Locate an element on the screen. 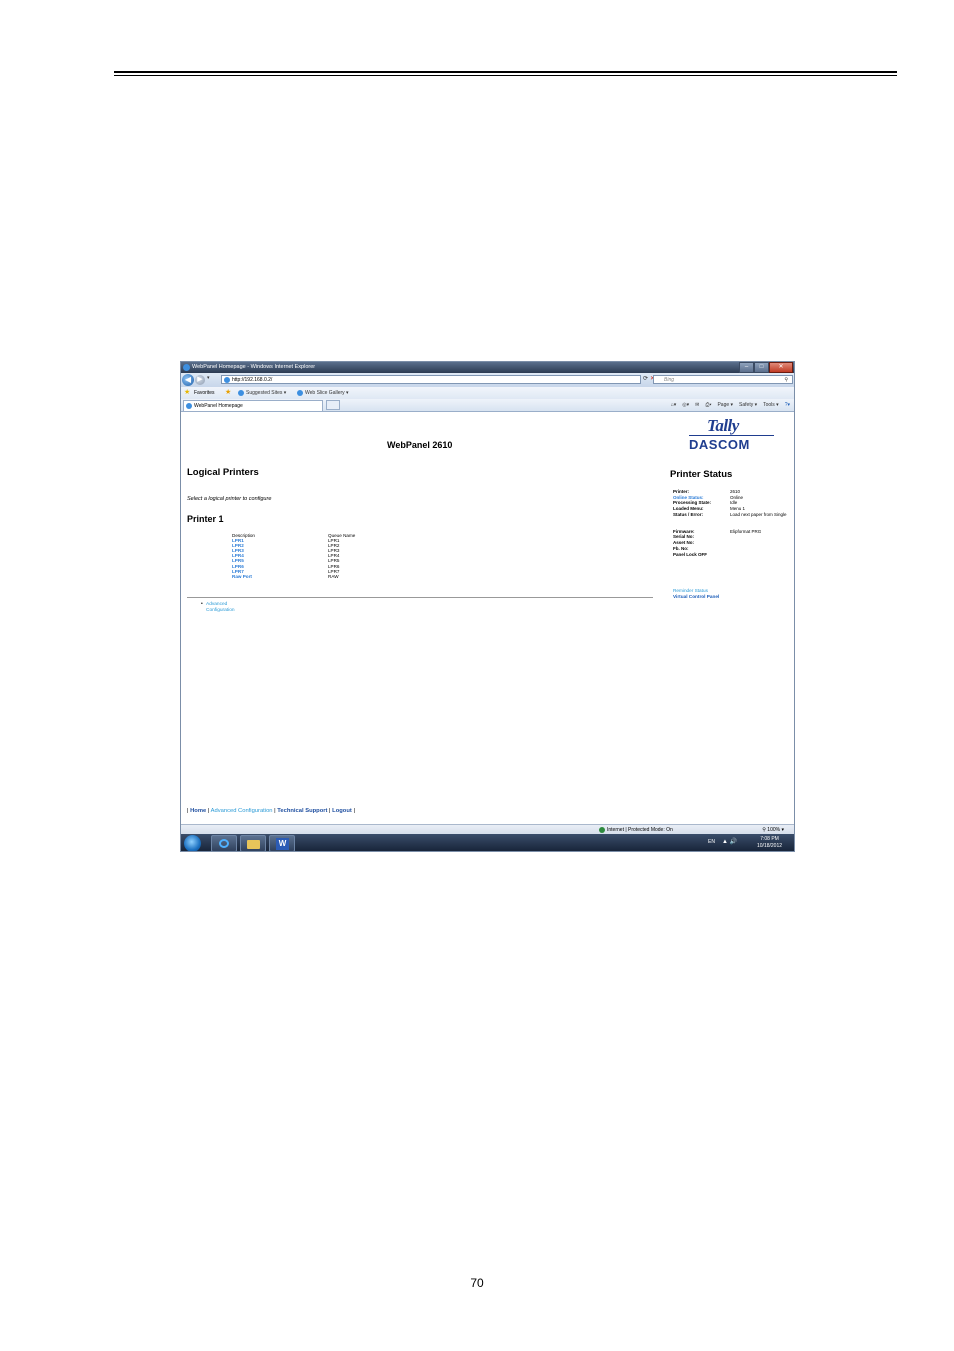 The image size is (954, 1351). clock: 7:08 PM 10/18/2012 is located at coordinates (769, 843).